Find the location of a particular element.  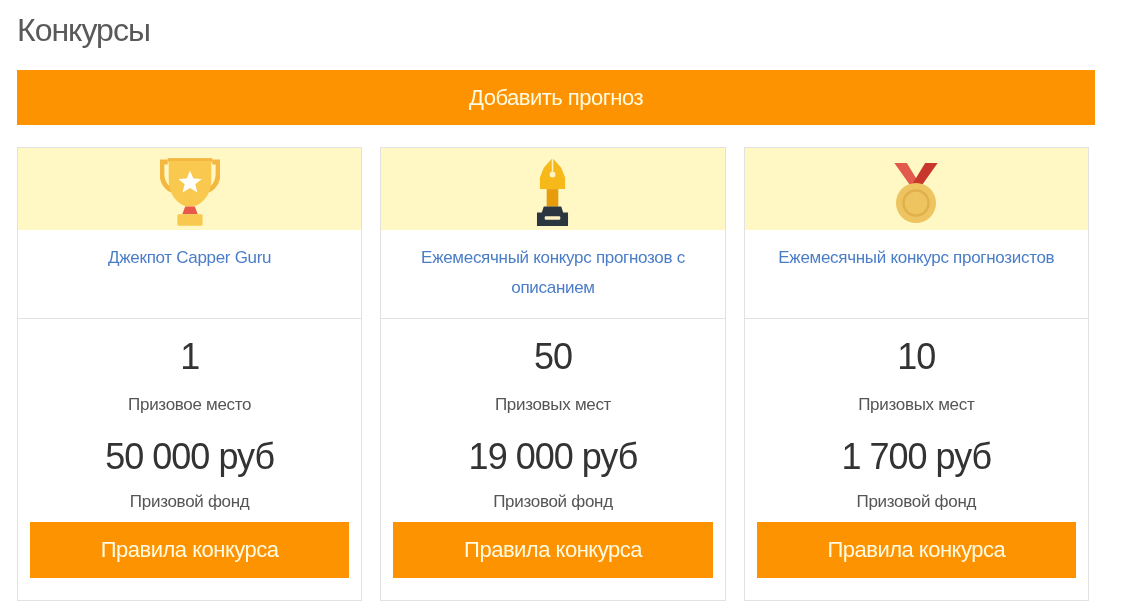

prize-places-label: Призовое место is located at coordinates (190, 405).